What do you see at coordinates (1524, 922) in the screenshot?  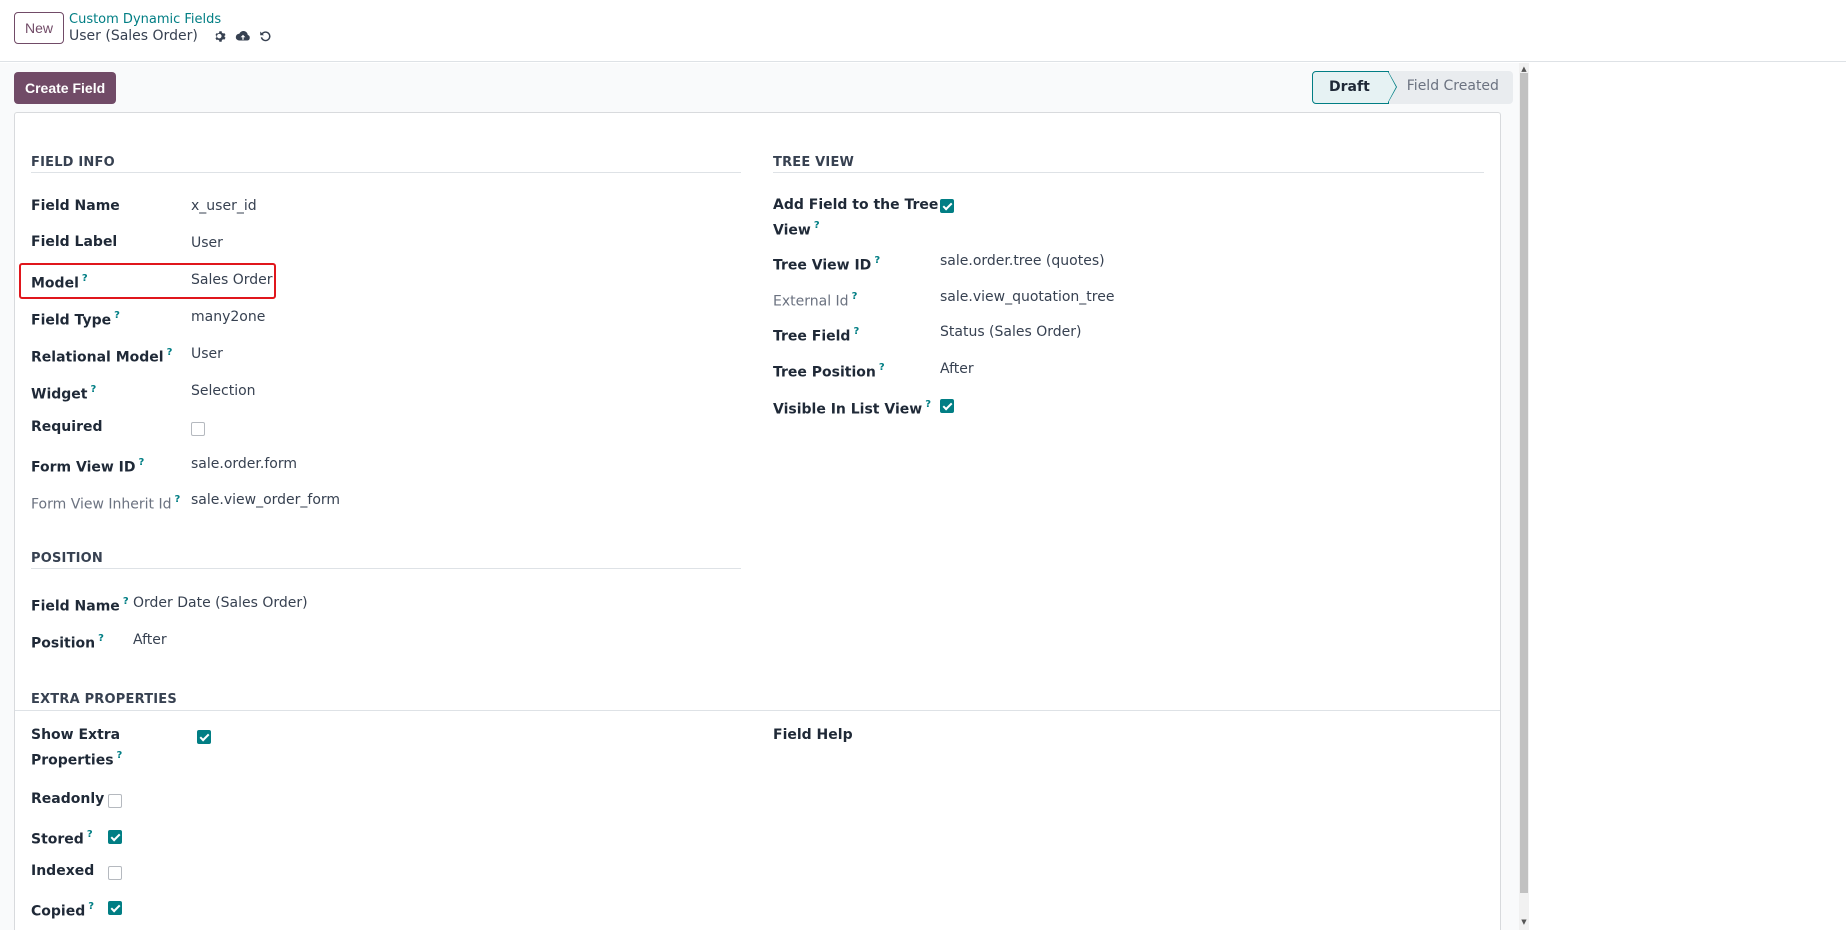 I see `scroll-down-arrow-icon: ▼` at bounding box center [1524, 922].